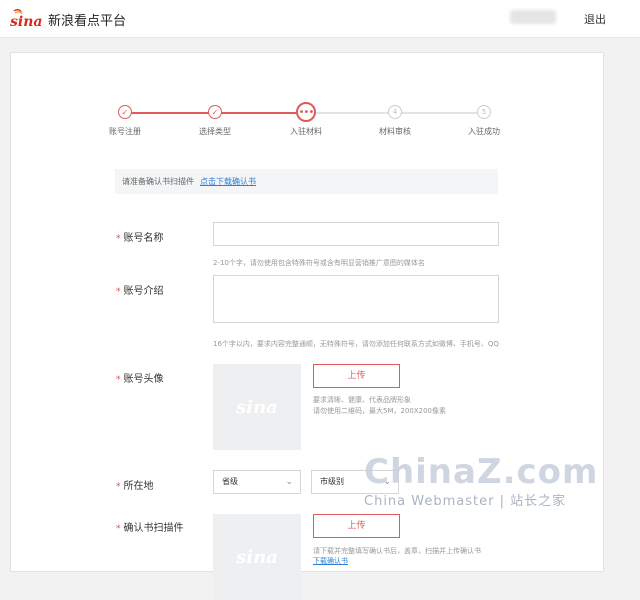 This screenshot has height=600, width=640. Describe the element at coordinates (320, 19) in the screenshot. I see `top-bar: sina 新浪看点平台 退出` at that location.